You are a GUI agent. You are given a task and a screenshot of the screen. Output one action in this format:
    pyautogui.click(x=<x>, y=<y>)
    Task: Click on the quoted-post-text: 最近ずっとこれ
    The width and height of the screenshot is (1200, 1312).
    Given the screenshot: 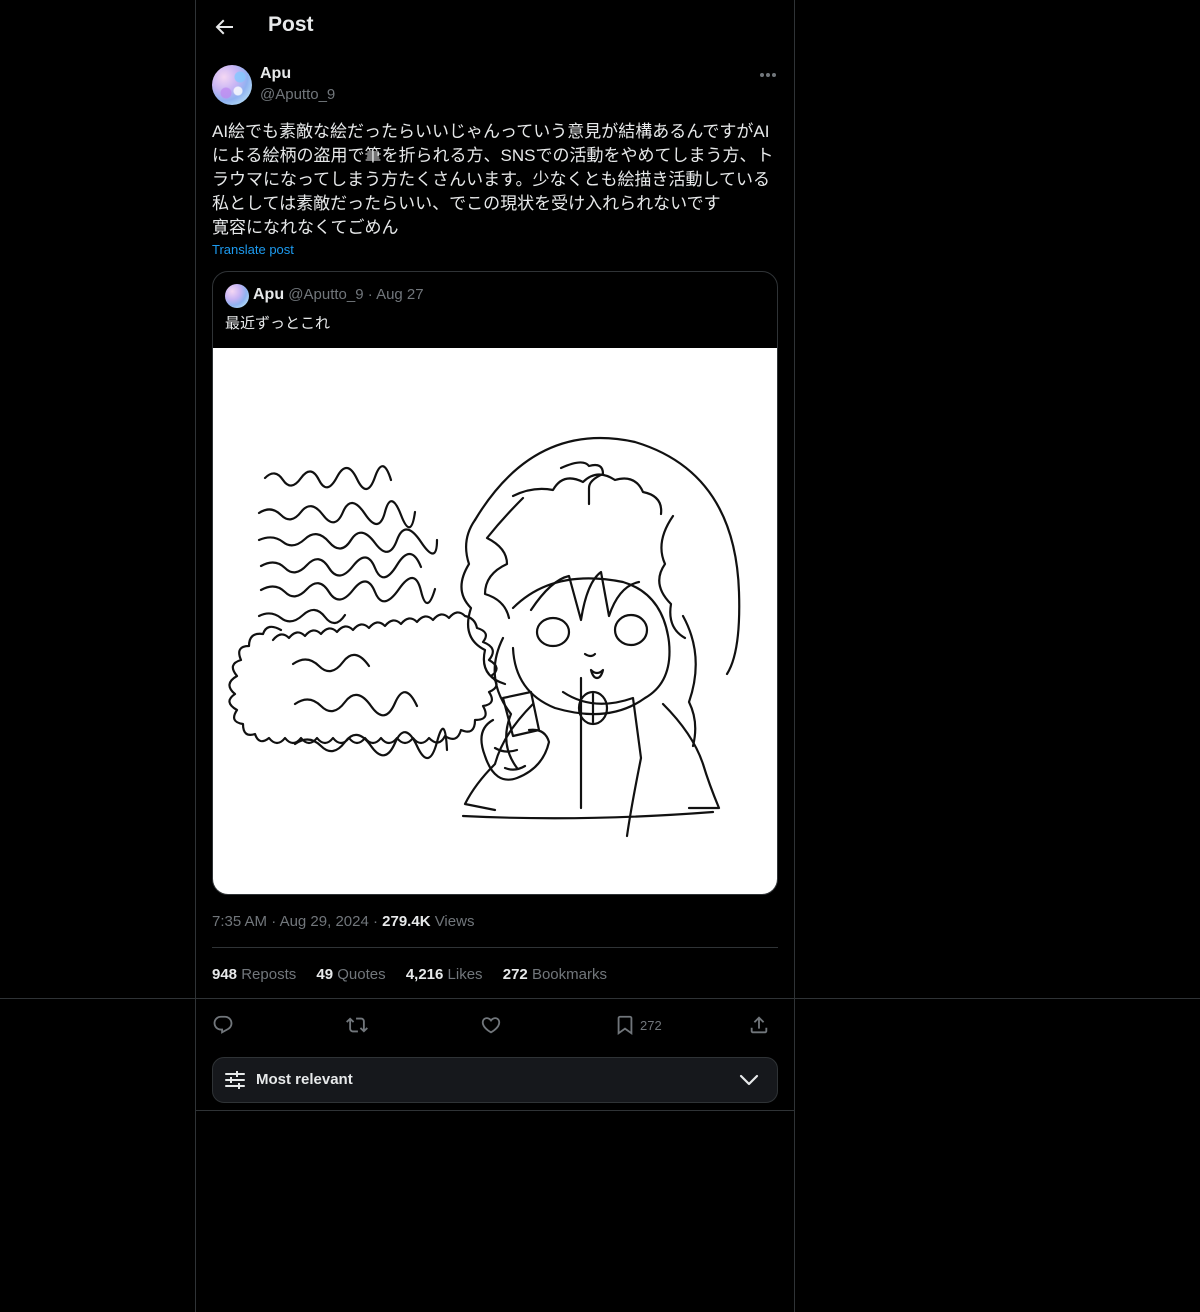 What is the action you would take?
    pyautogui.click(x=278, y=323)
    